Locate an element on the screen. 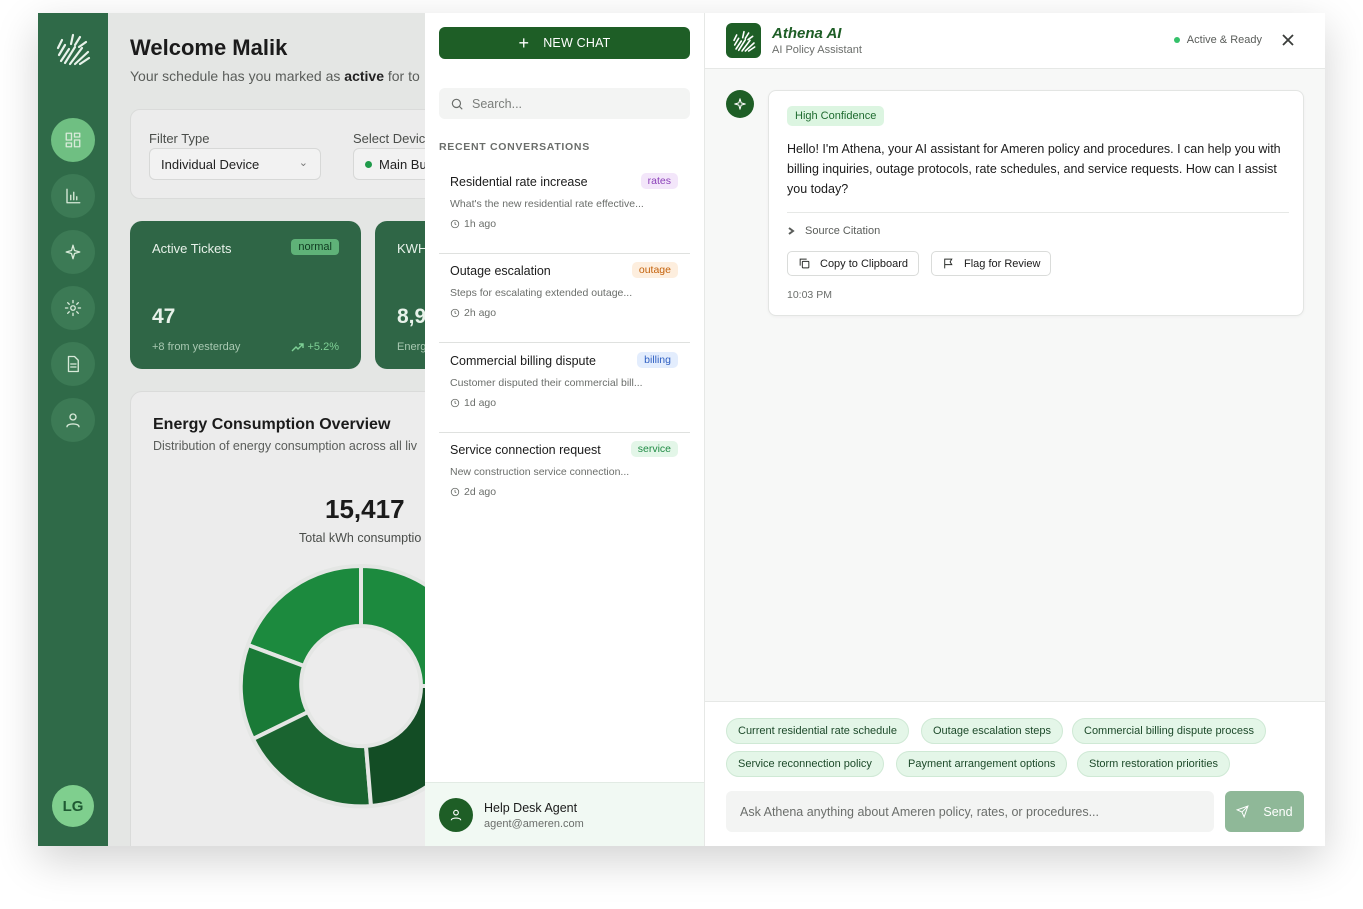  conversation-time: 1h ago is located at coordinates (473, 224).